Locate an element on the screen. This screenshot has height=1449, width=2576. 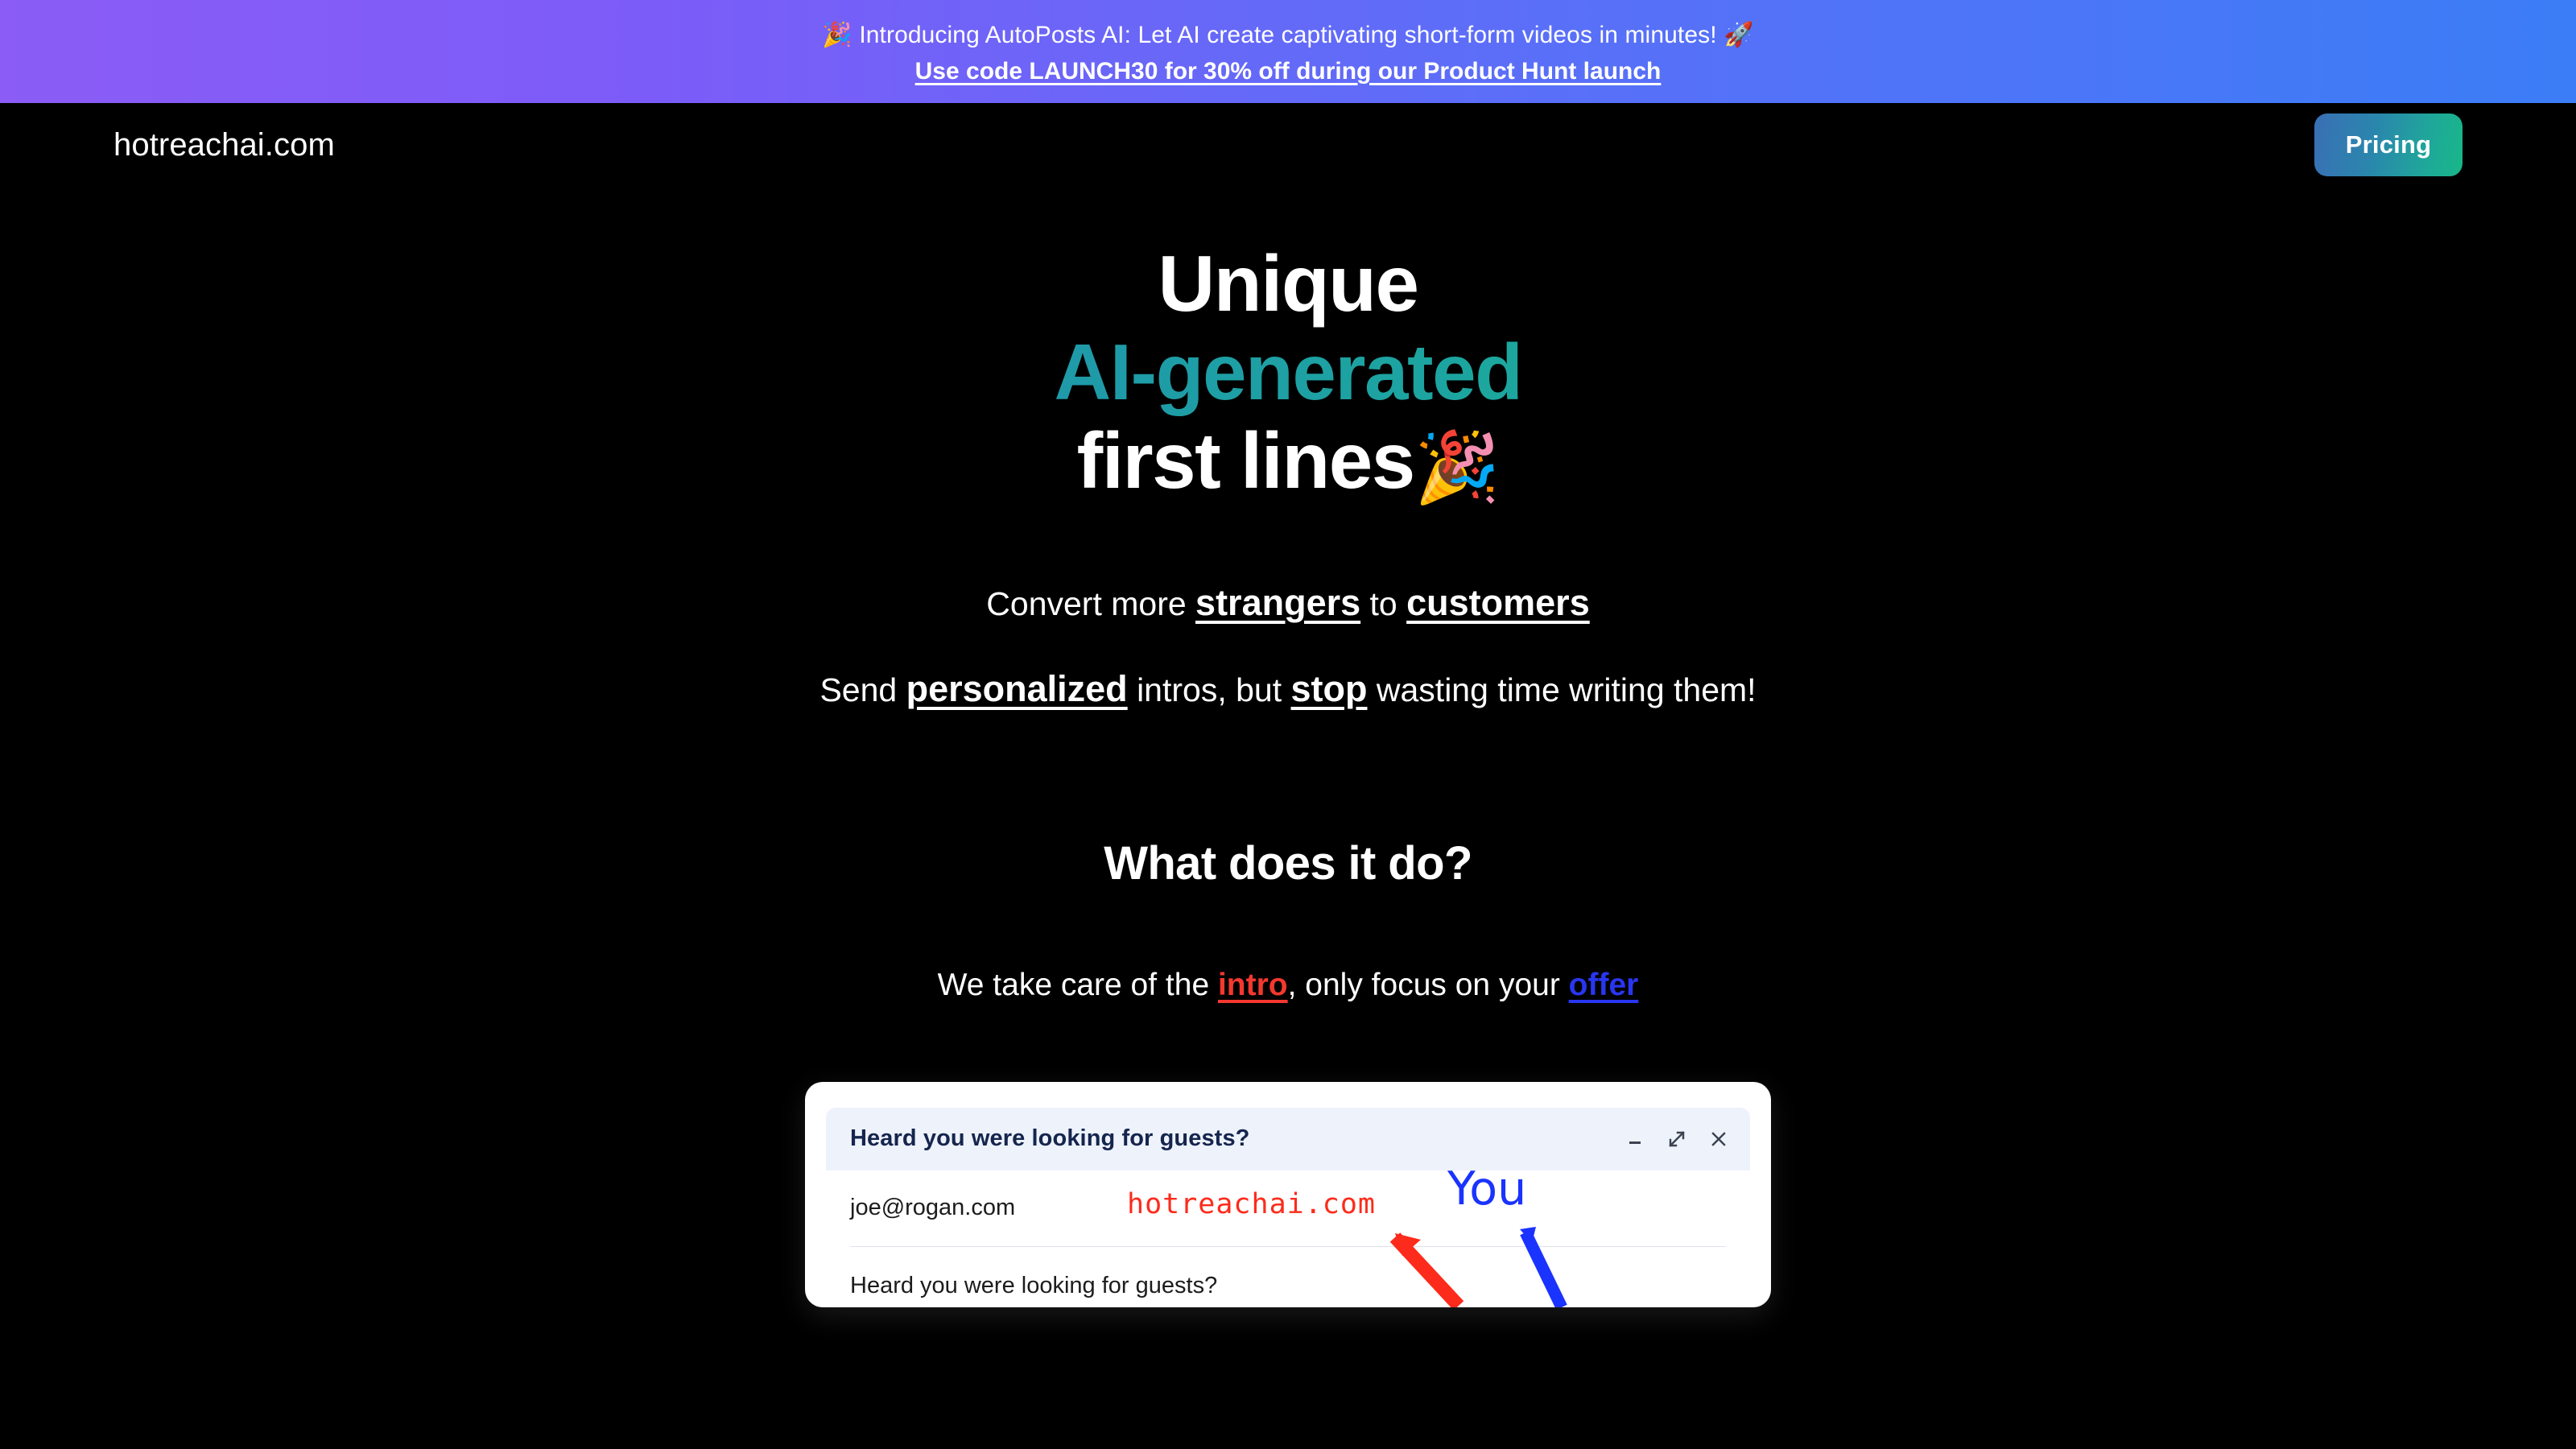
window-controls is located at coordinates (1677, 1139).